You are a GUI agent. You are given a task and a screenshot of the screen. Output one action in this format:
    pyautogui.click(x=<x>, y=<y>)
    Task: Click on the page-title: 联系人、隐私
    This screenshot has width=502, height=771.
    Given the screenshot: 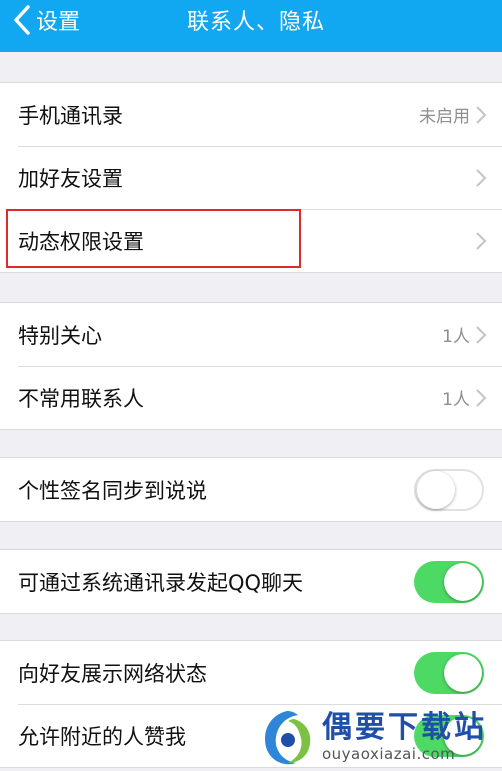 What is the action you would take?
    pyautogui.click(x=255, y=22)
    